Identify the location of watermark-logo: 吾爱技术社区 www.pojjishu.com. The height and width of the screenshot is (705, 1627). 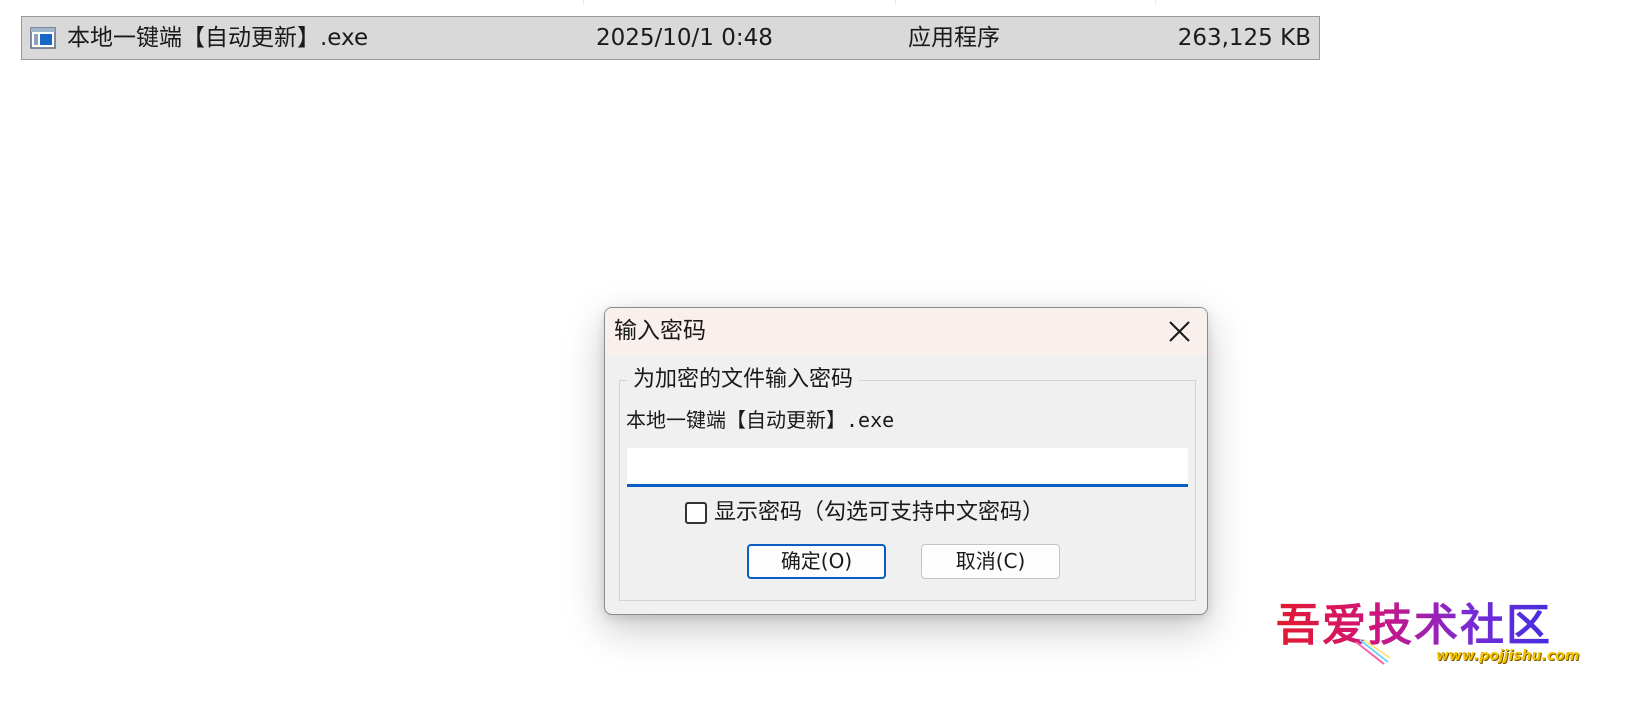
(1427, 635).